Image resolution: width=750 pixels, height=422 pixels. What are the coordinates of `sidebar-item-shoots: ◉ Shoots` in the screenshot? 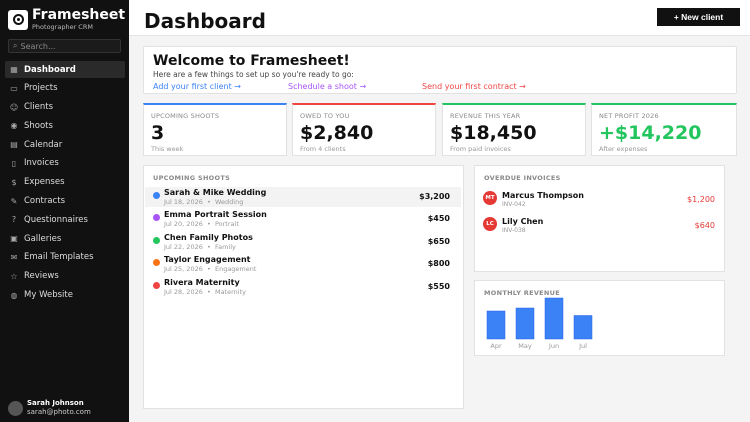 It's located at (65, 125).